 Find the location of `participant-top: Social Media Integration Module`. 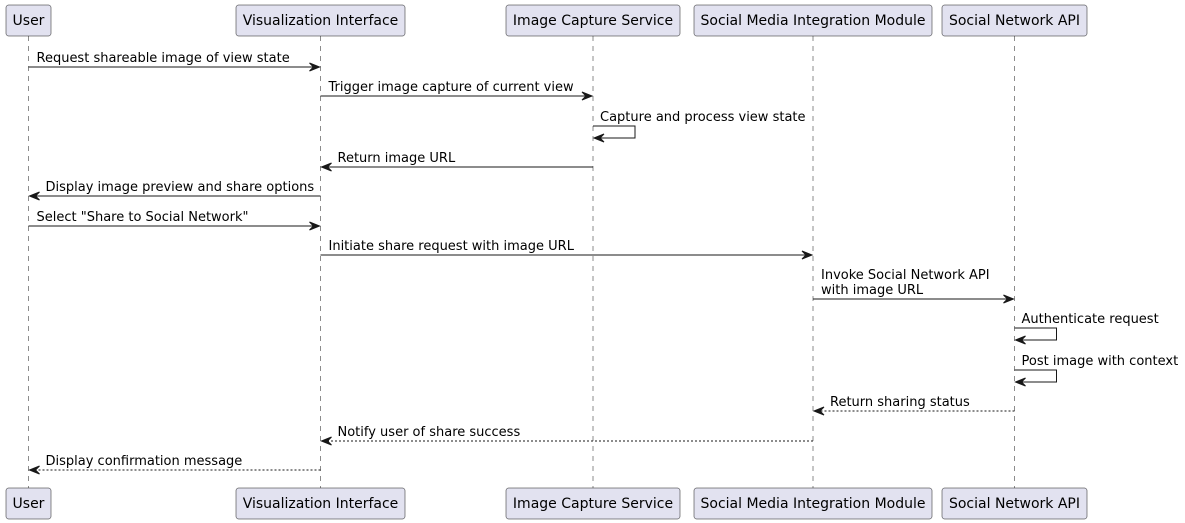

participant-top: Social Media Integration Module is located at coordinates (813, 20).